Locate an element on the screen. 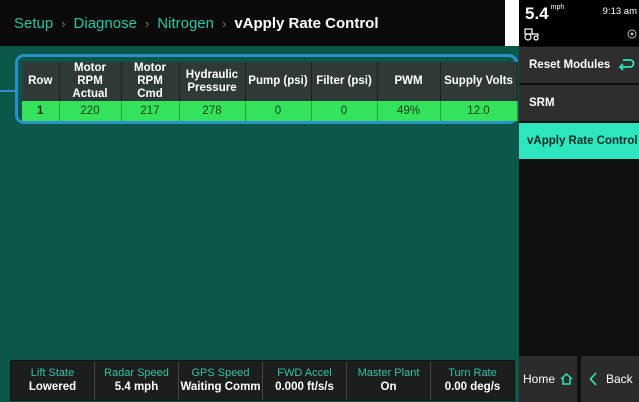  srm-button: SRM is located at coordinates (579, 103).